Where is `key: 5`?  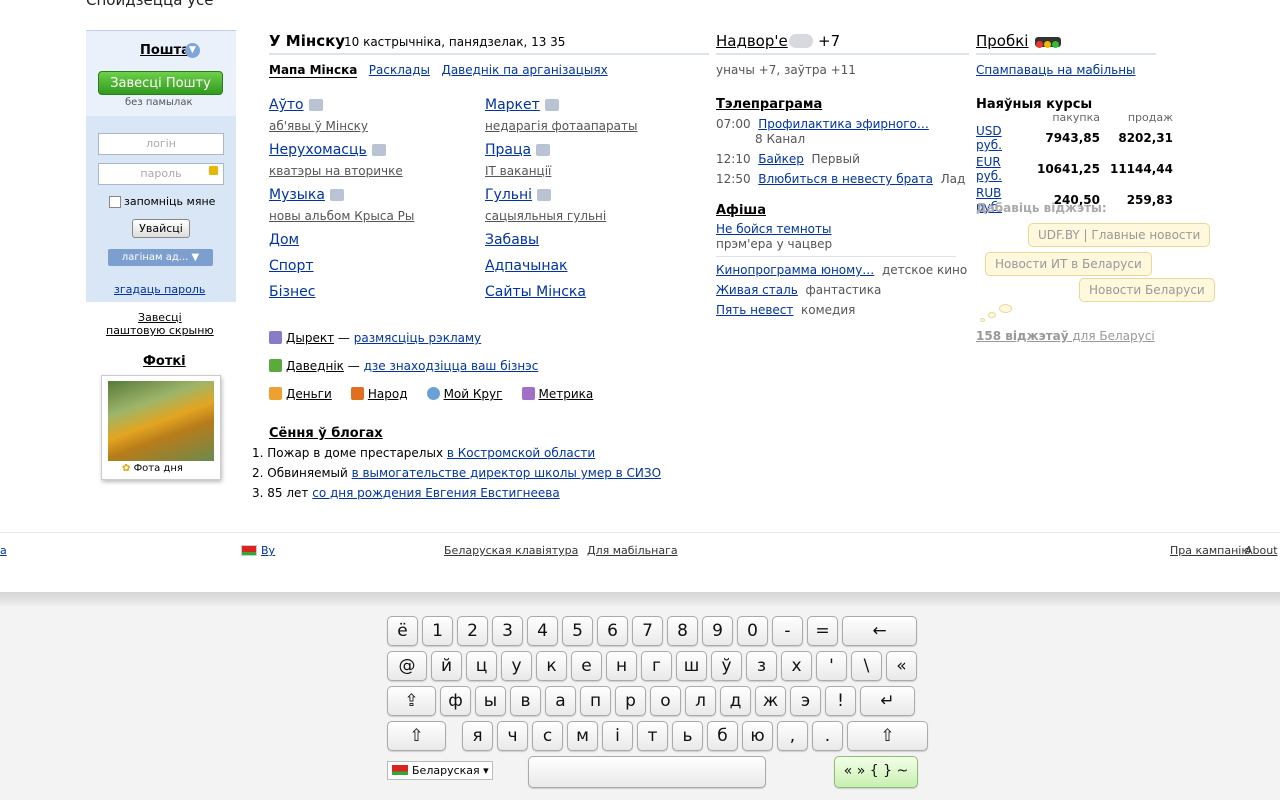 key: 5 is located at coordinates (577, 631).